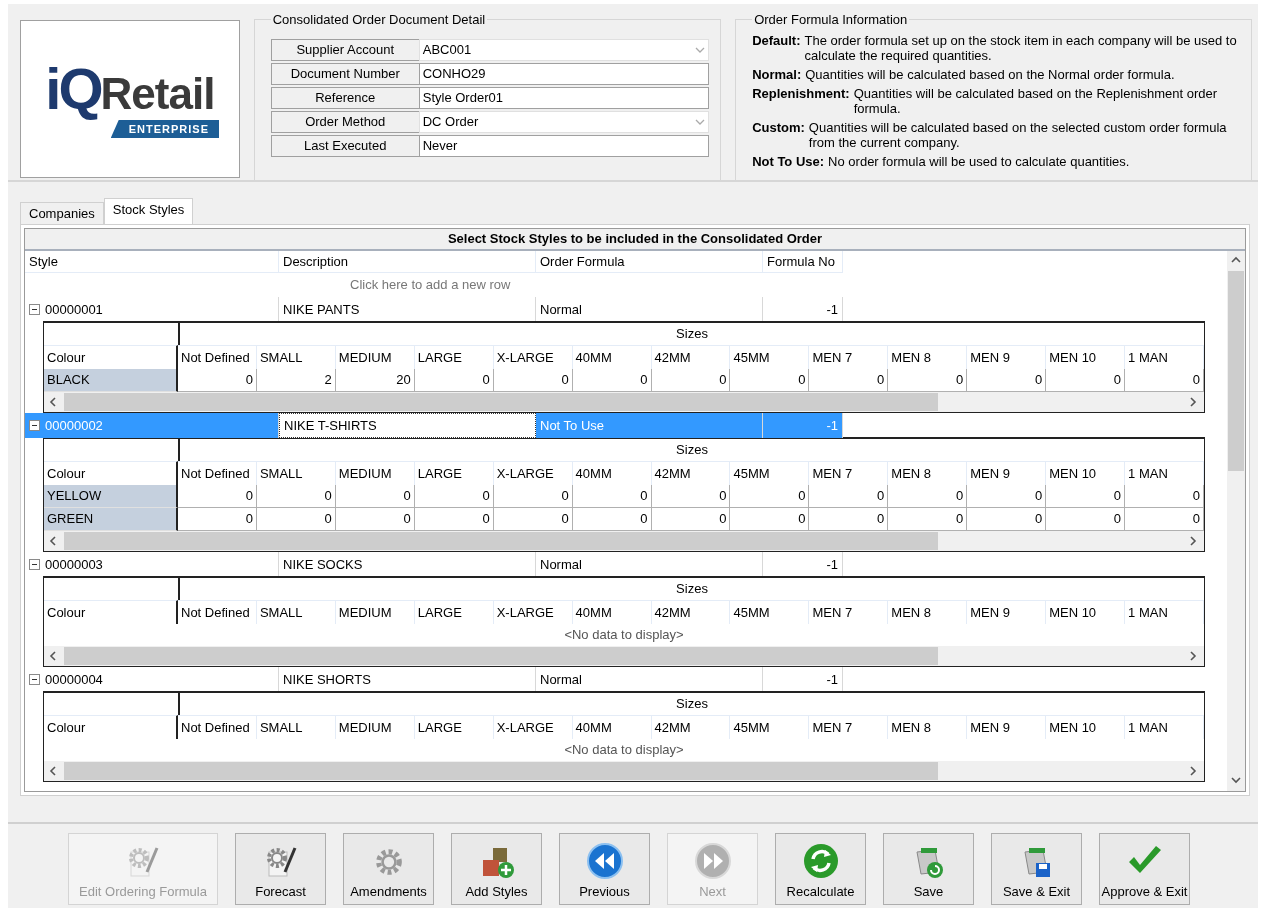 This screenshot has height=908, width=1263. What do you see at coordinates (496, 869) in the screenshot?
I see `toolbar-button: Add Styles` at bounding box center [496, 869].